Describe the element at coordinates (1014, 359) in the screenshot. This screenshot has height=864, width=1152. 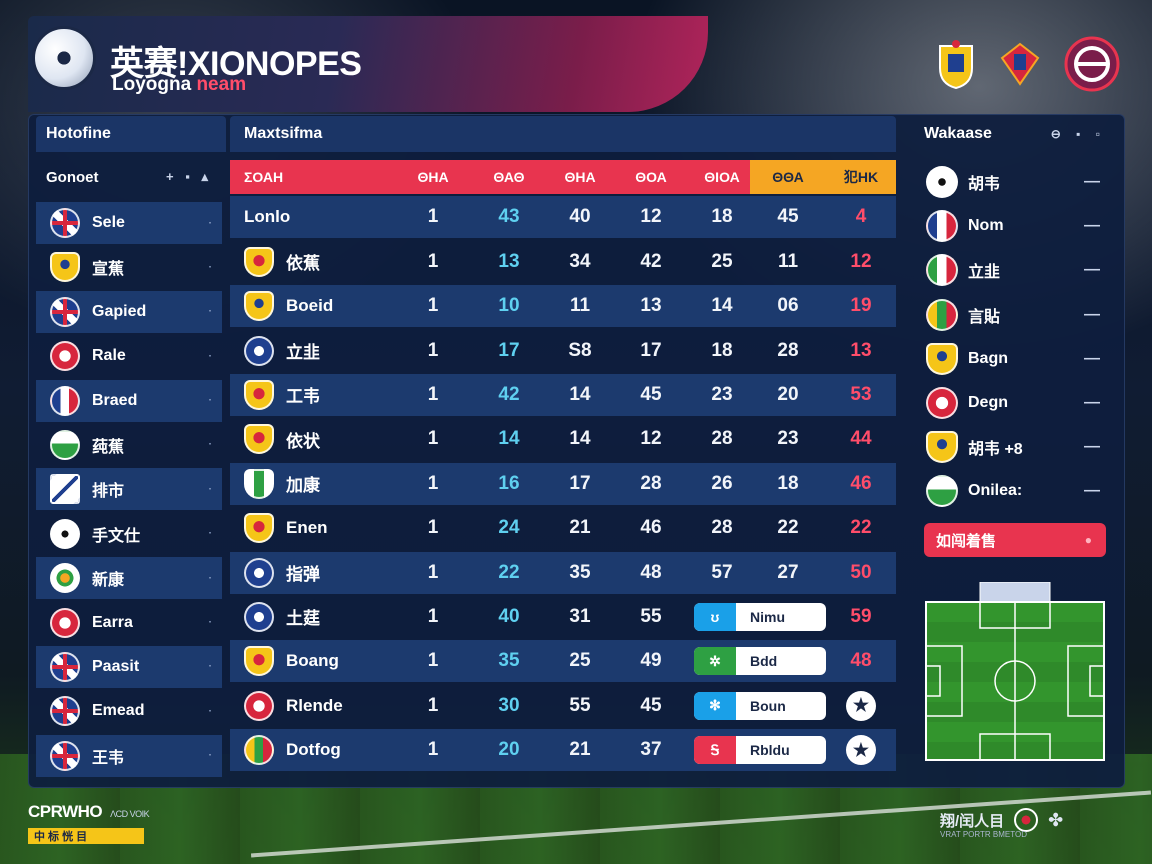
I see `right-list-item: Bagn —` at that location.